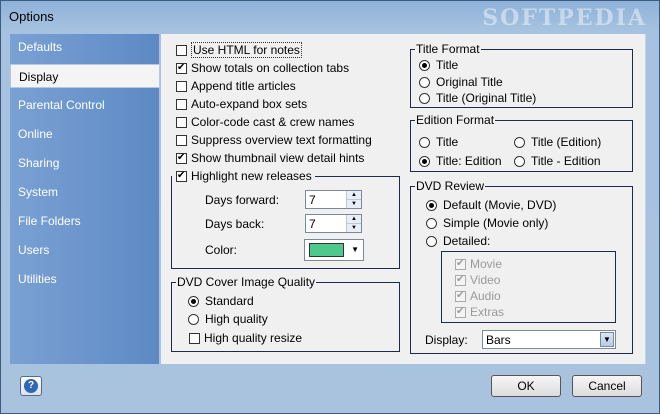 This screenshot has width=660, height=414. What do you see at coordinates (607, 386) in the screenshot?
I see `cancel-button: Cancel` at bounding box center [607, 386].